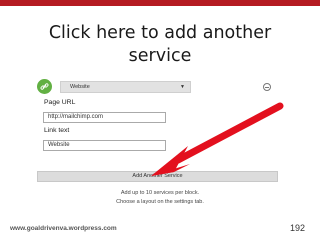 The height and width of the screenshot is (240, 320). Describe the element at coordinates (63, 228) in the screenshot. I see `footer-url: www.goaldrivenva.wordpress.com` at that location.